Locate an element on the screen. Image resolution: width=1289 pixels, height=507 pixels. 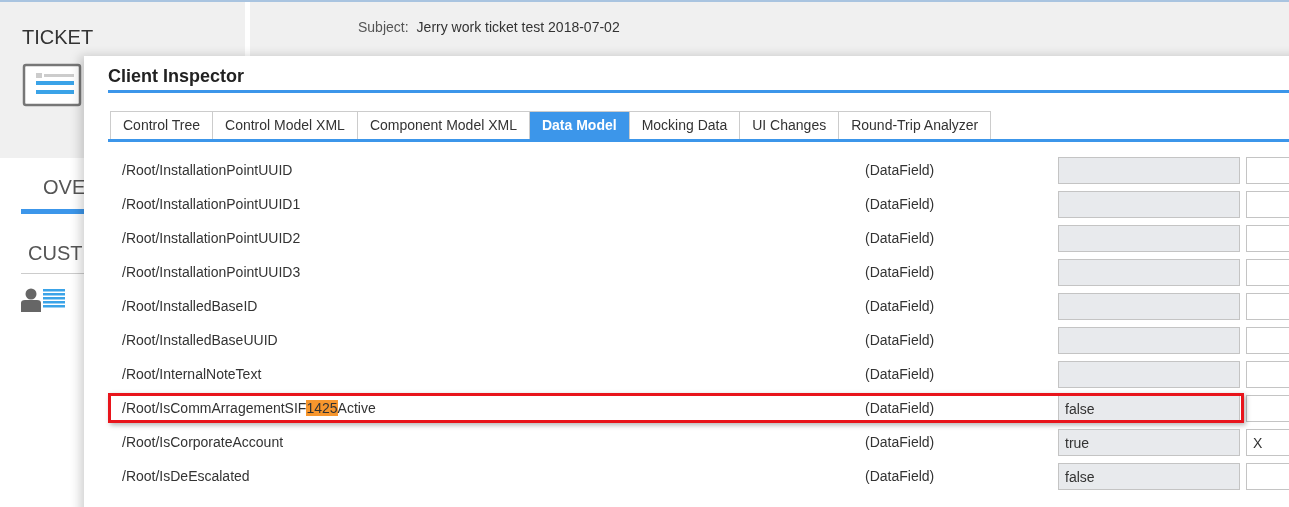
field-path: /Root/InstalledBaseID is located at coordinates (190, 306).